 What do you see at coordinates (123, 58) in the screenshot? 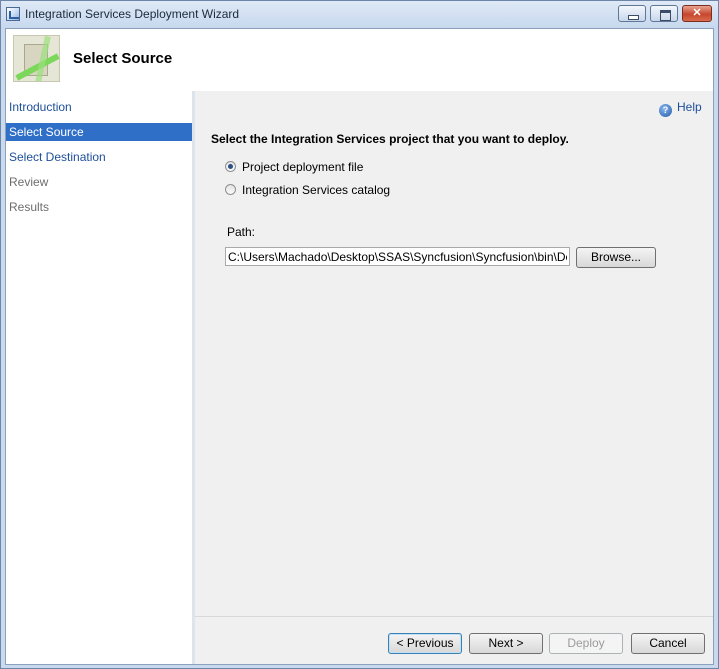
I see `page-title: Select Source` at bounding box center [123, 58].